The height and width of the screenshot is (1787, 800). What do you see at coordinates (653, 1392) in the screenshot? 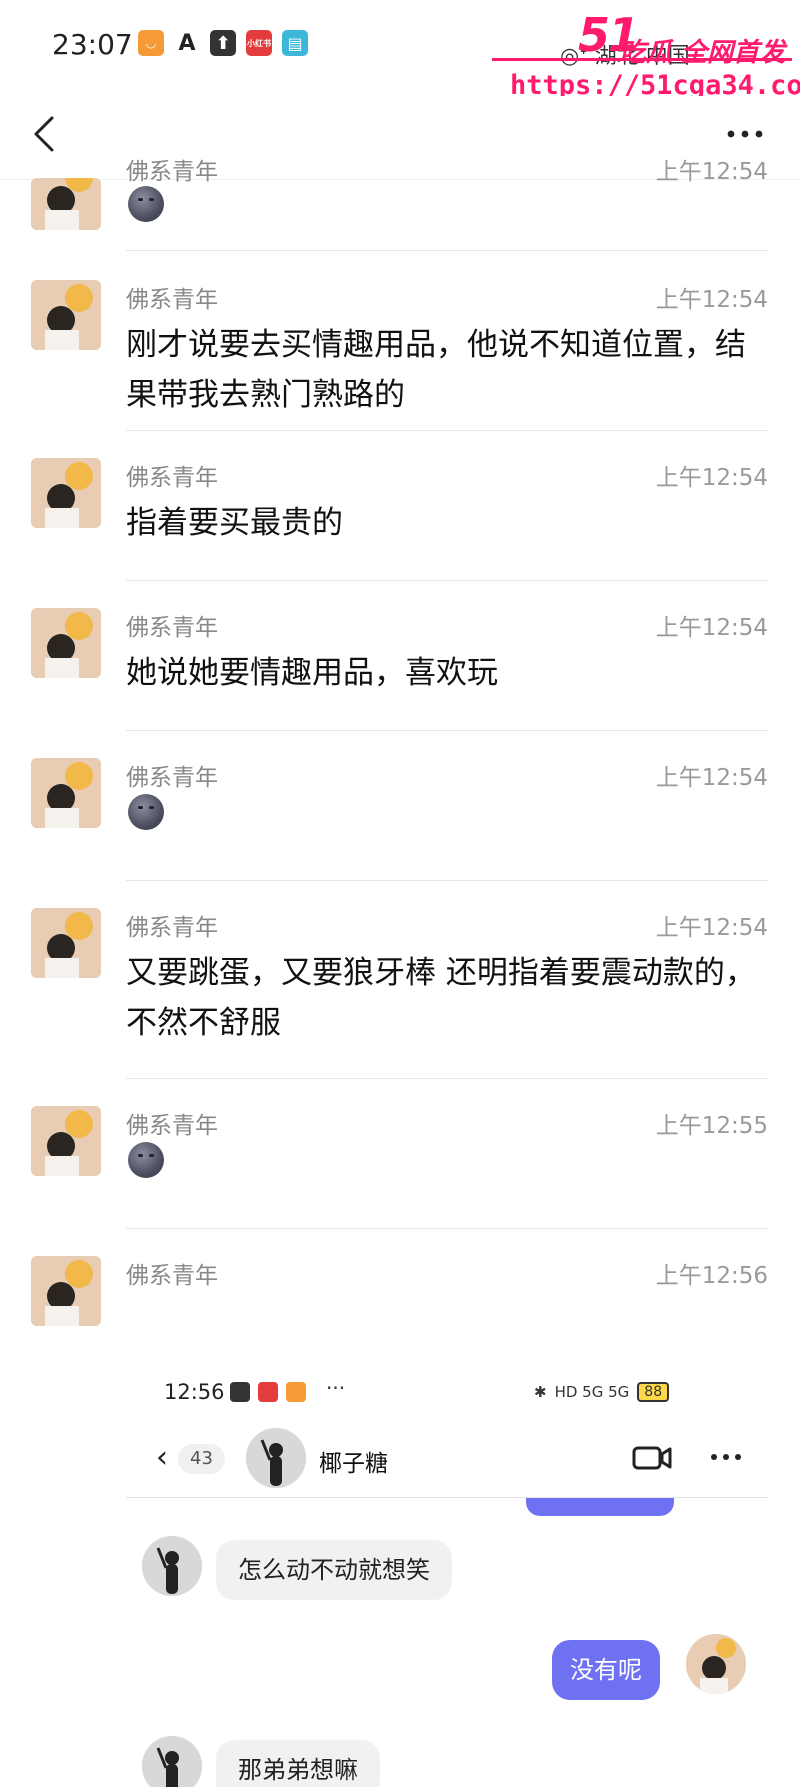
I see `battery-icon: 88` at bounding box center [653, 1392].